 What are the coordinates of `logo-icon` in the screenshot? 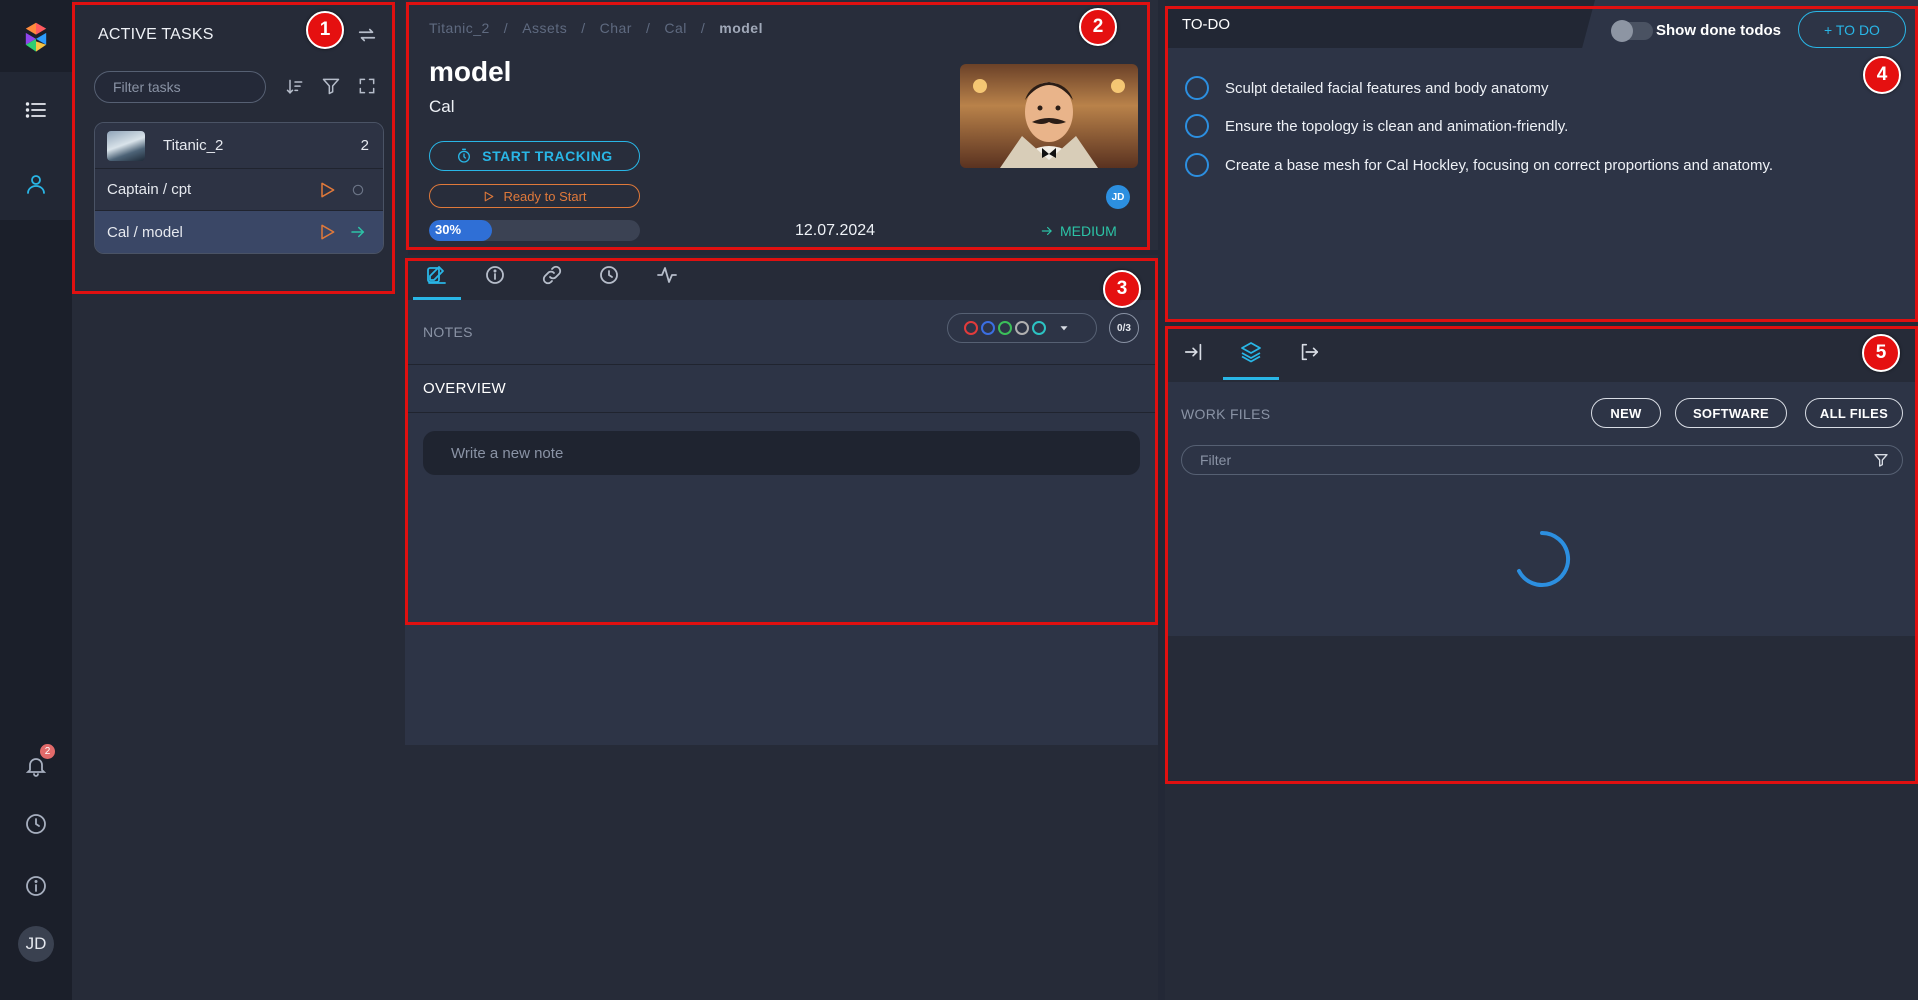 It's located at (36, 37).